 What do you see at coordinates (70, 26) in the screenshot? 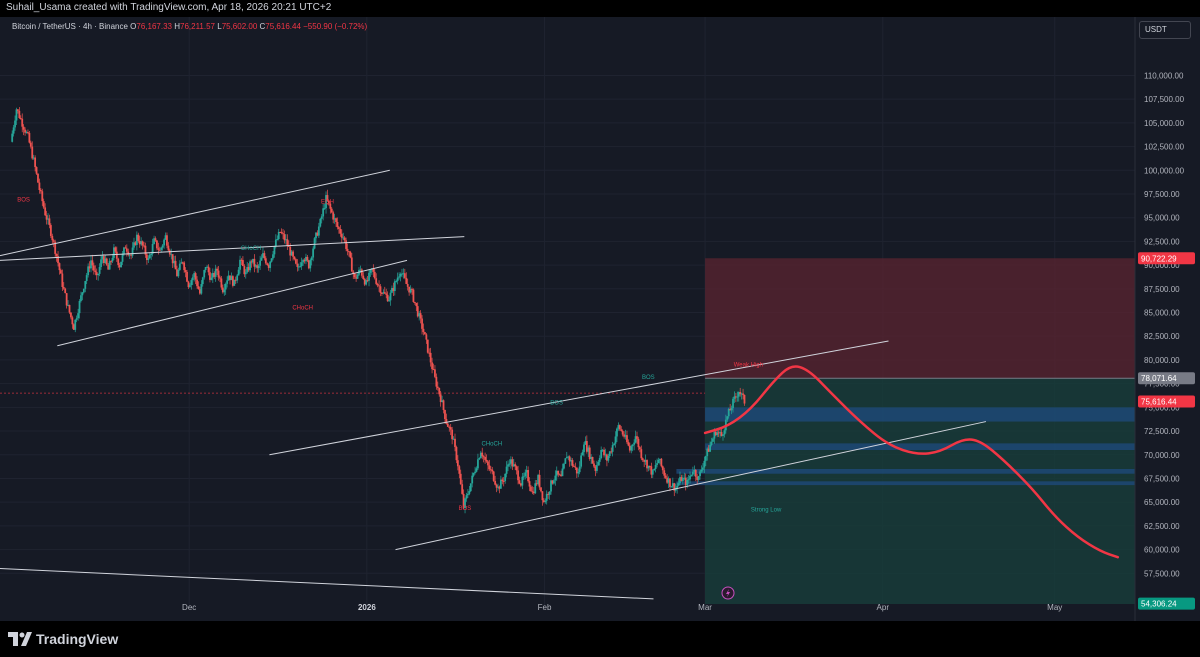
I see `symbol-name: Bitcoin / TetherUS · 4h · Binance` at bounding box center [70, 26].